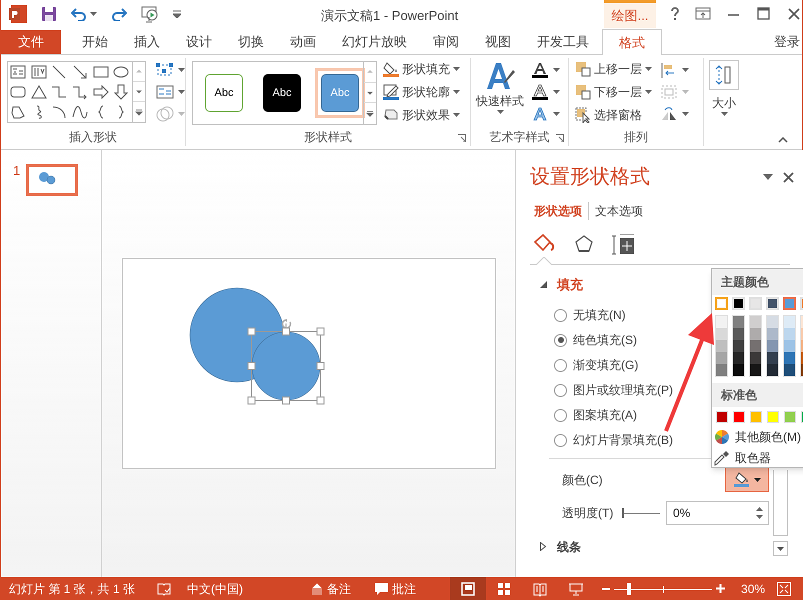 The image size is (803, 600). Describe the element at coordinates (121, 72) in the screenshot. I see `oval-icon` at that location.